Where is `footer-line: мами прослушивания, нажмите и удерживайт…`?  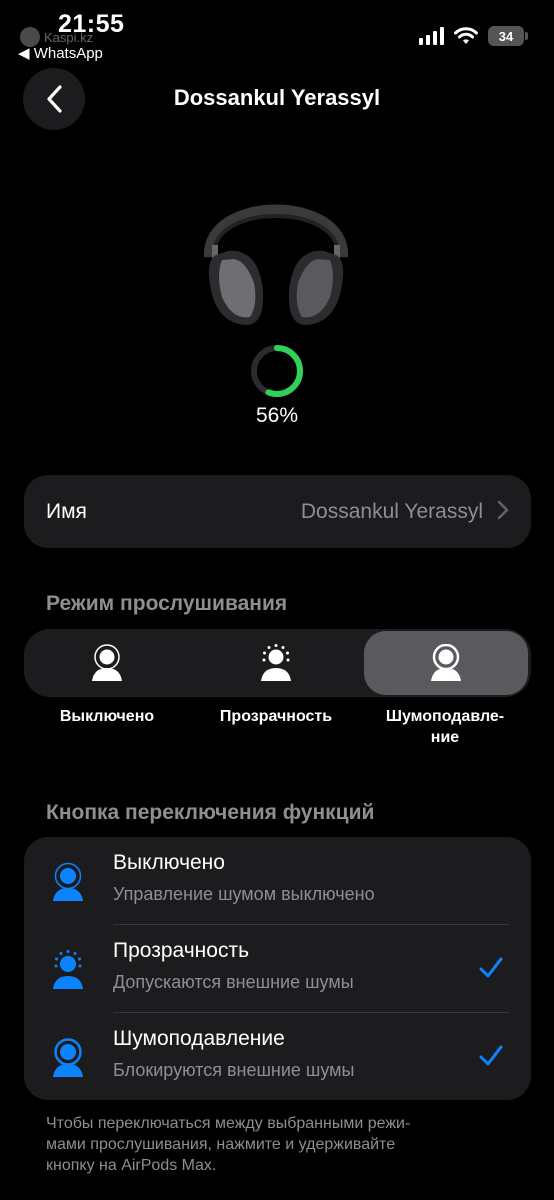
footer-line: мами прослушивания, нажмите и удерживайт… is located at coordinates (221, 1144).